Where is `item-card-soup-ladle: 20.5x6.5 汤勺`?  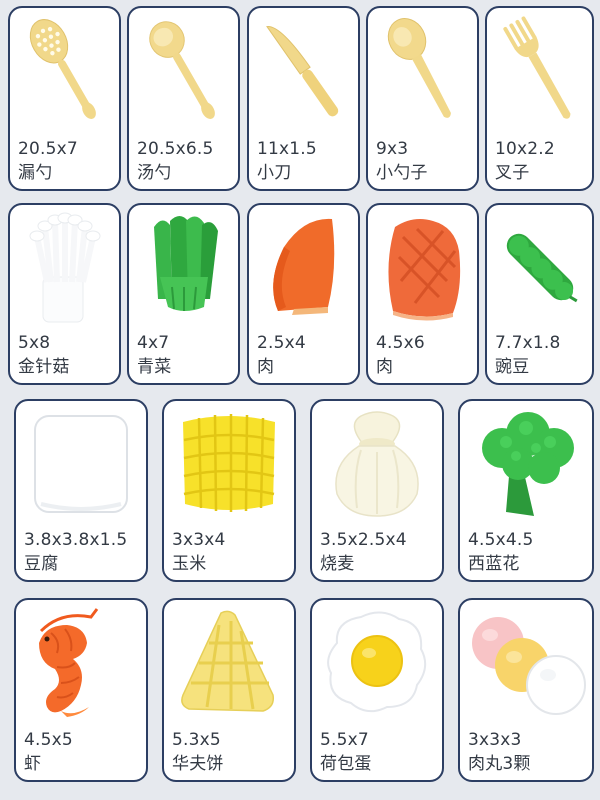
item-card-soup-ladle: 20.5x6.5 汤勺 is located at coordinates (183, 98).